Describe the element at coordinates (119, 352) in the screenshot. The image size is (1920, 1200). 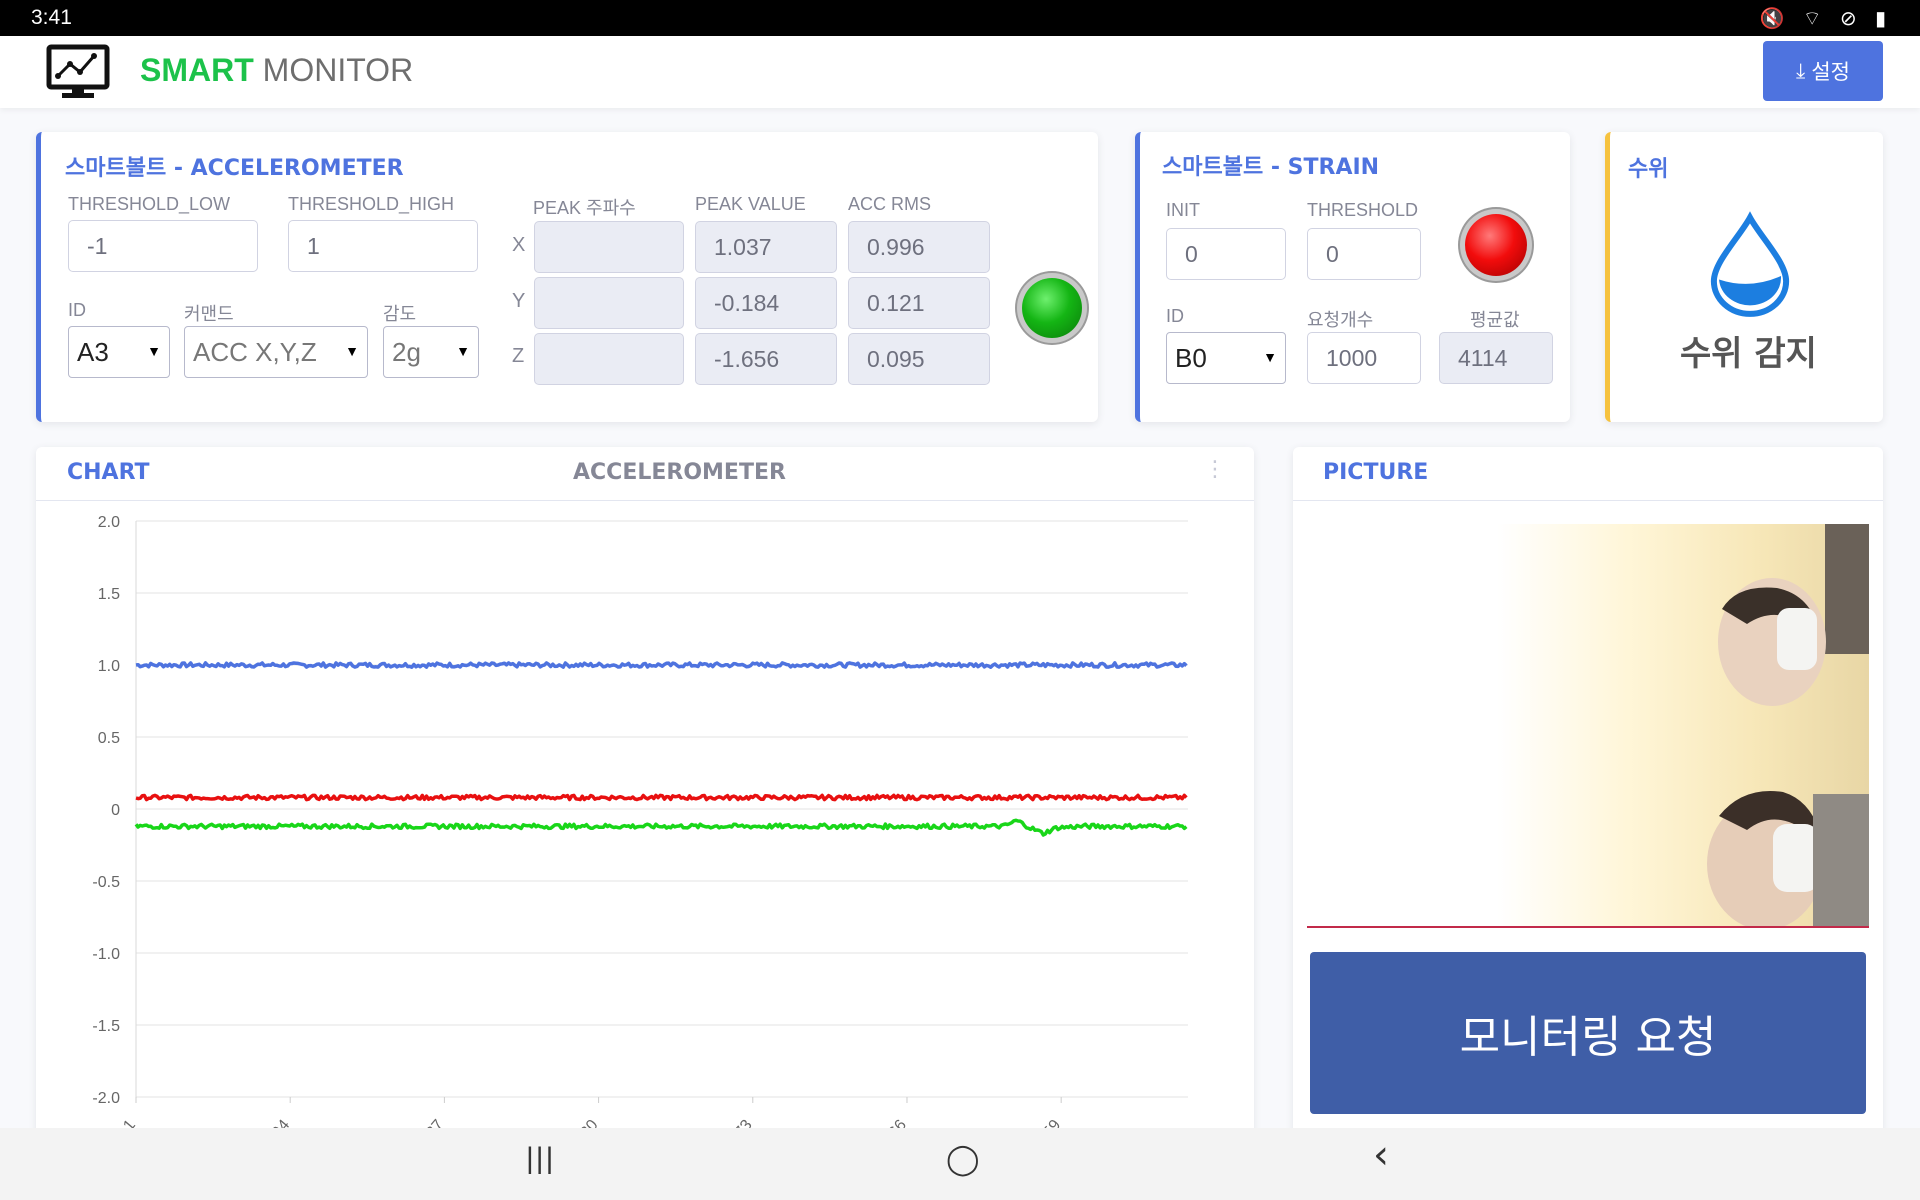
I see `id-select: A3 ▼` at that location.